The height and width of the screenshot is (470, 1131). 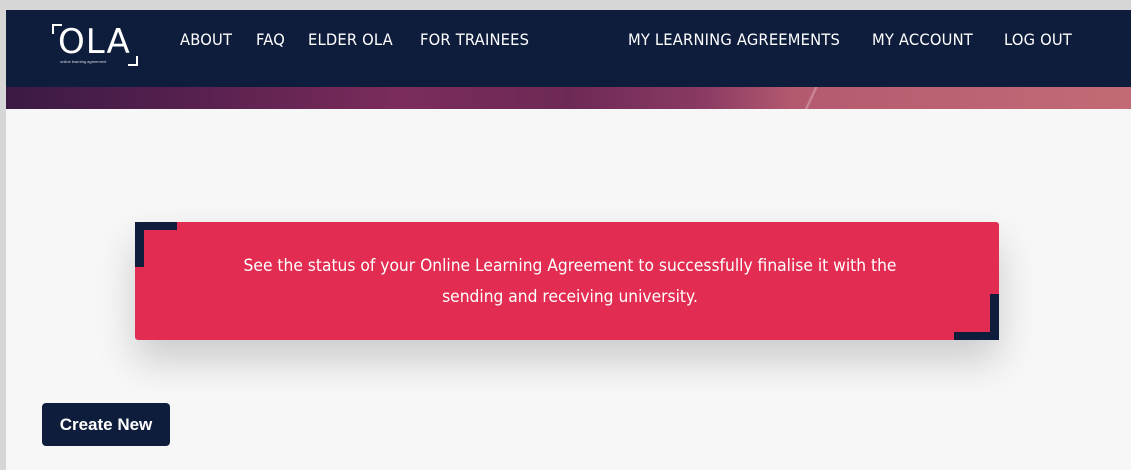 What do you see at coordinates (734, 40) in the screenshot?
I see `nav-link-my-learning-agreements: MY LEARNING AGREEMENTS` at bounding box center [734, 40].